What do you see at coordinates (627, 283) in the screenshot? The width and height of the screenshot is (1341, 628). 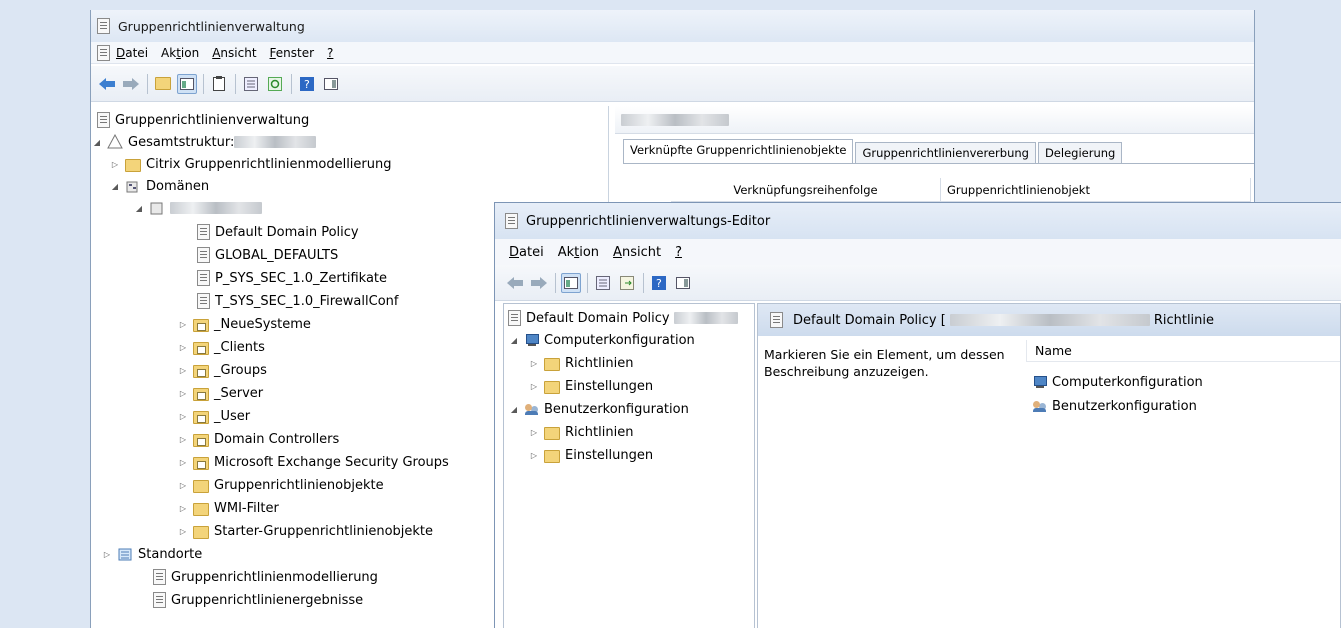 I see `export-list-icon` at bounding box center [627, 283].